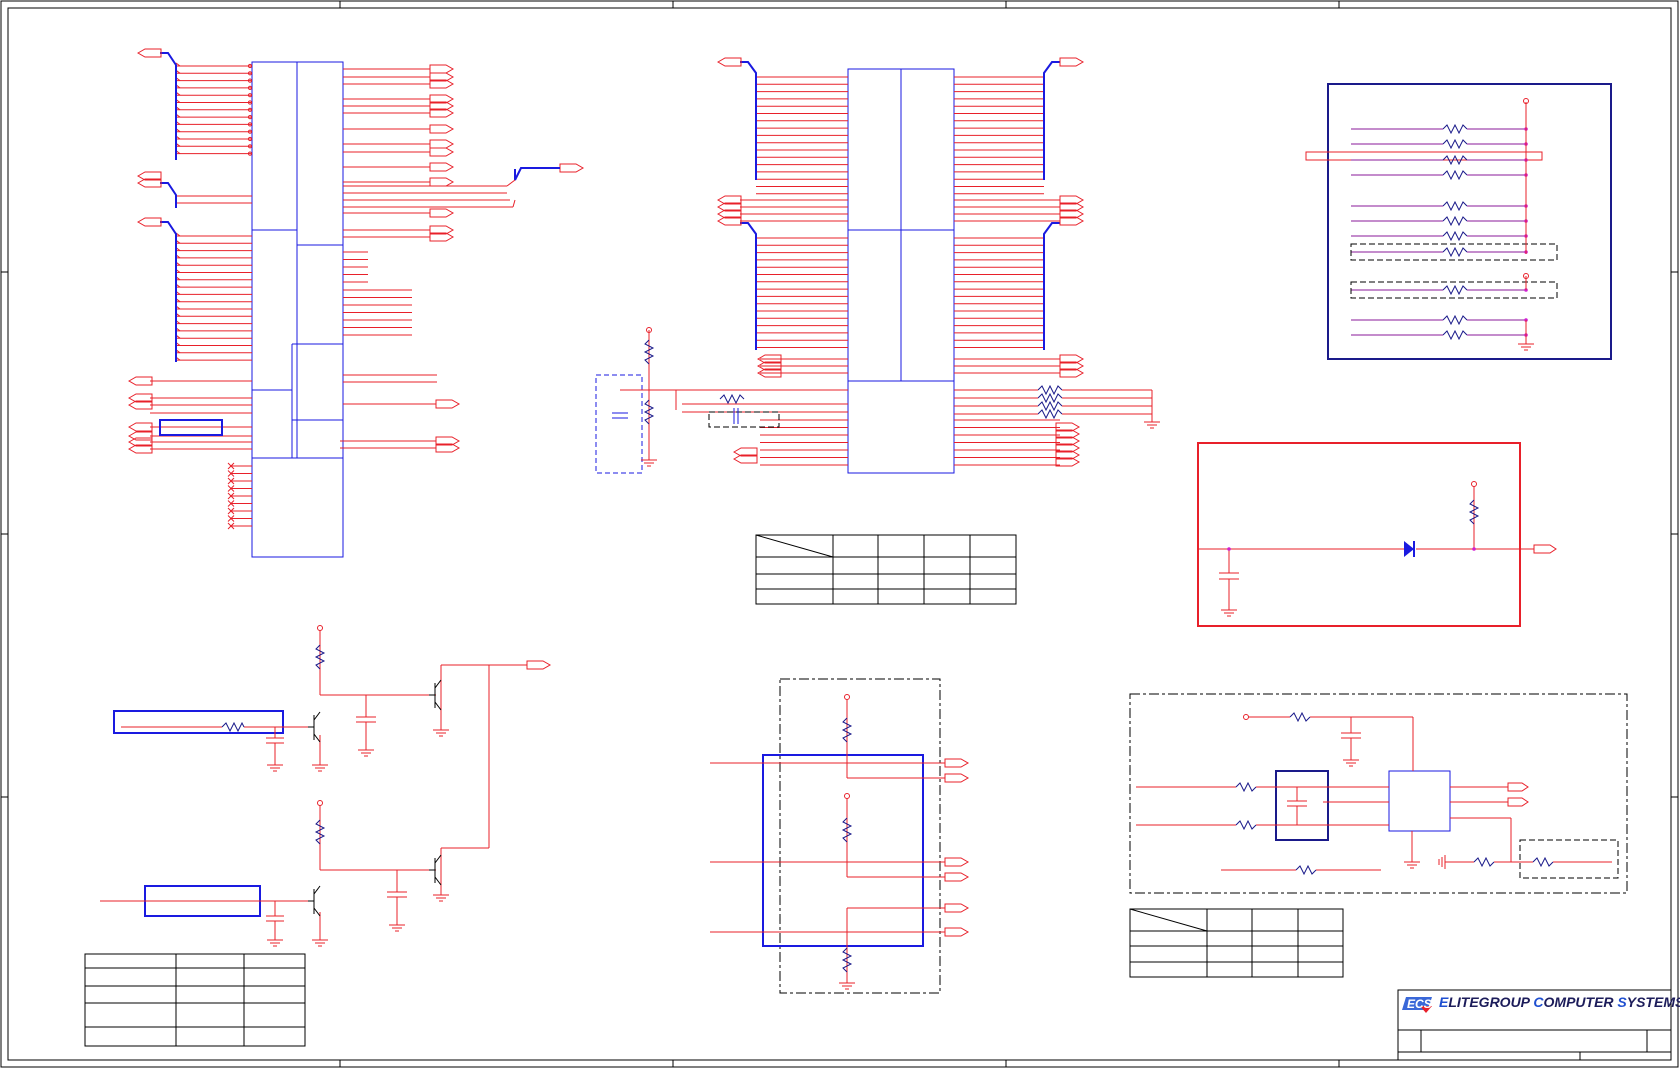 This screenshot has height=1069, width=1680. What do you see at coordinates (1559, 1002) in the screenshot?
I see `company-name: ELITEGROUP COMPUTER SYSTEMS` at bounding box center [1559, 1002].